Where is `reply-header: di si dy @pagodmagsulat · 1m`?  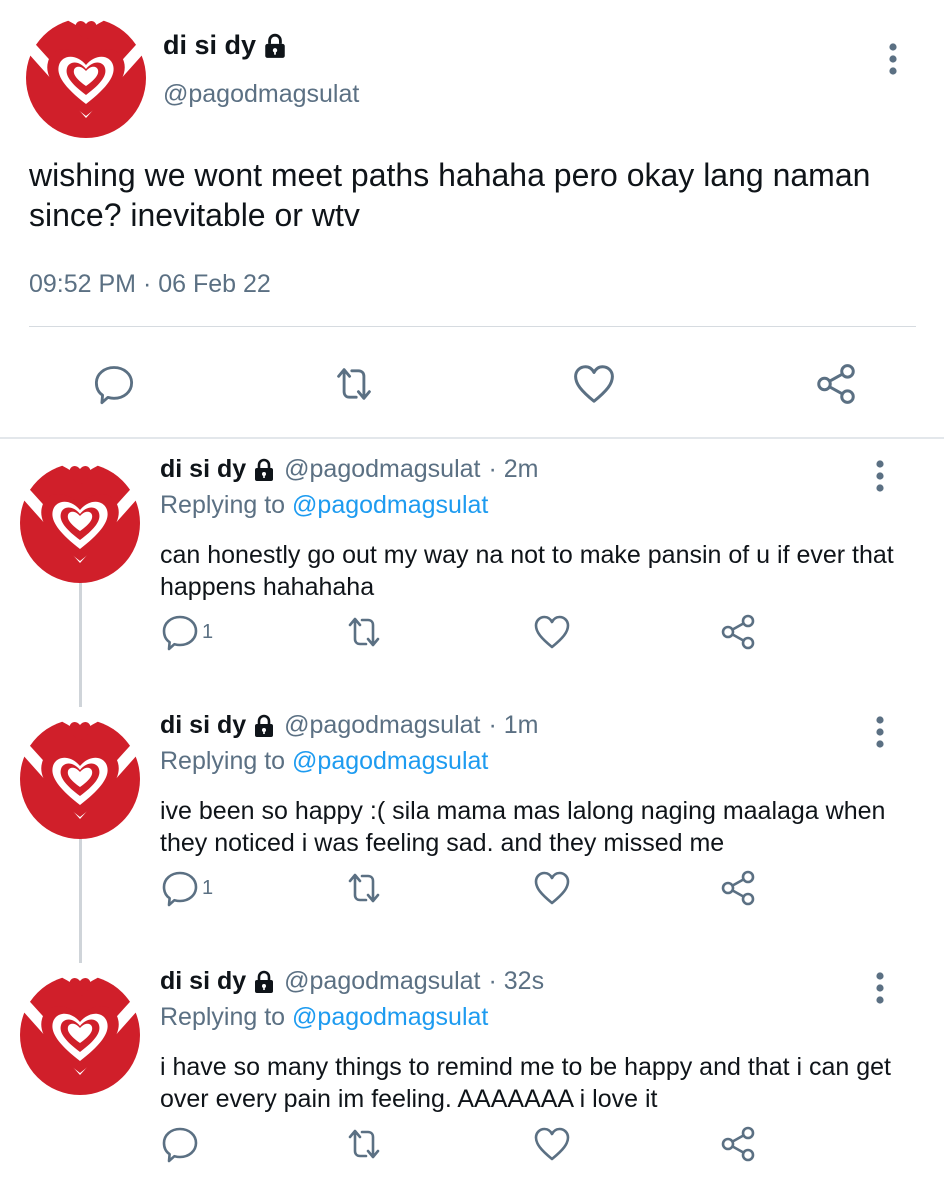
reply-header: di si dy @pagodmagsulat · 1m is located at coordinates (349, 725).